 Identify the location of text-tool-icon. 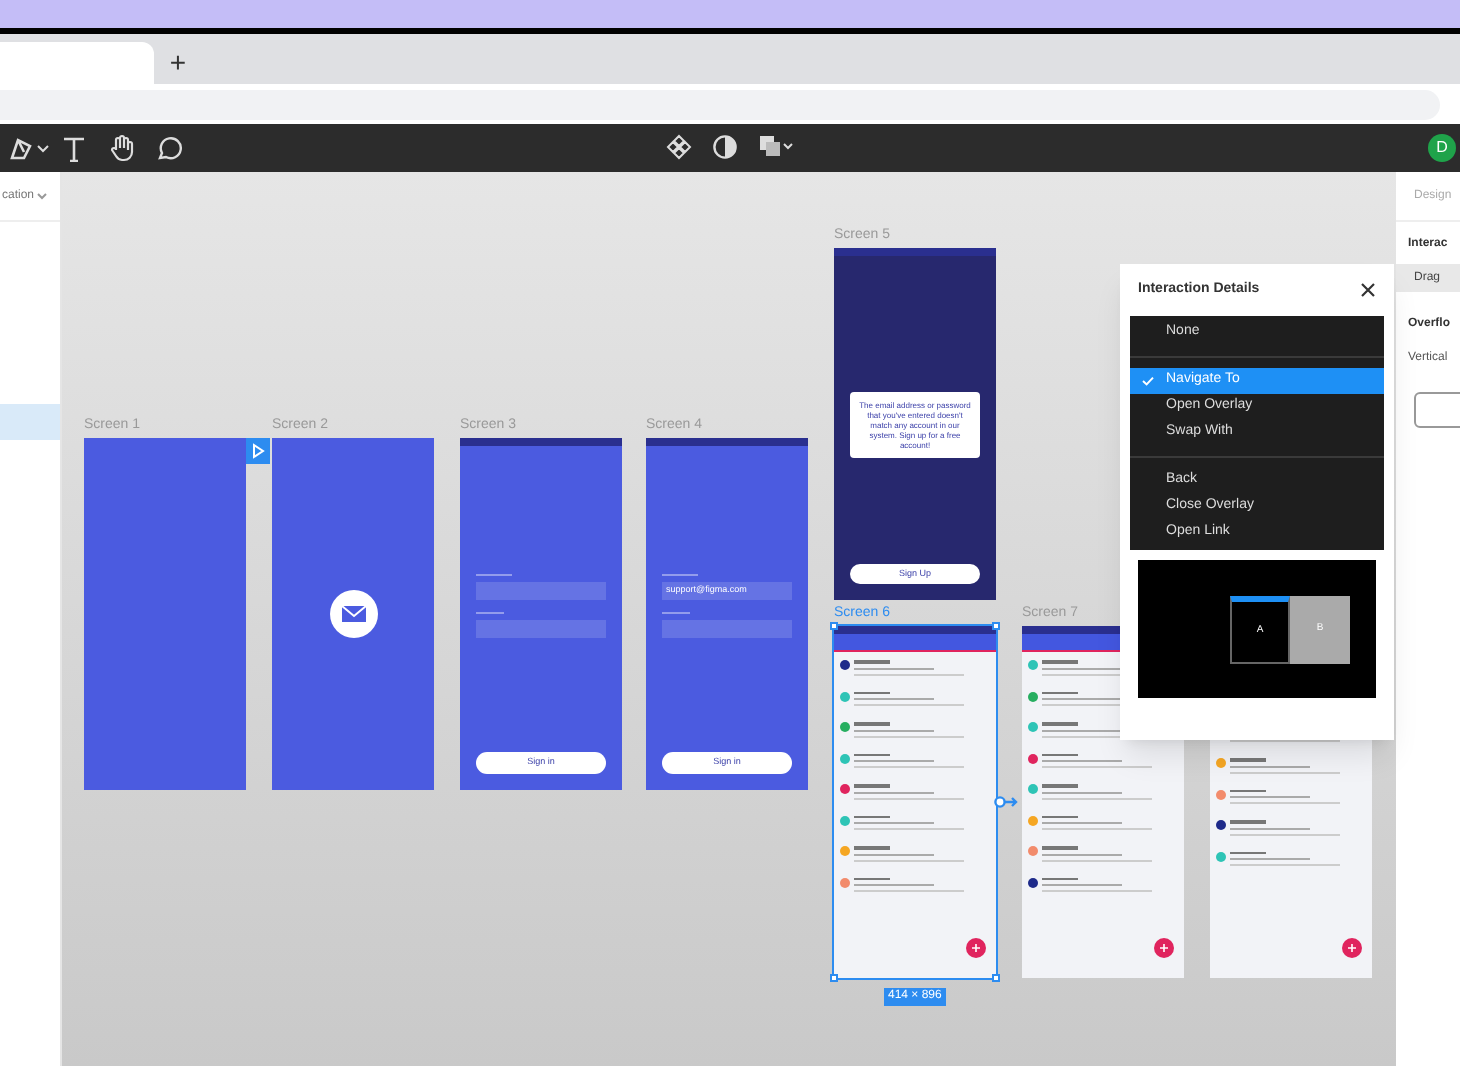
(74, 148).